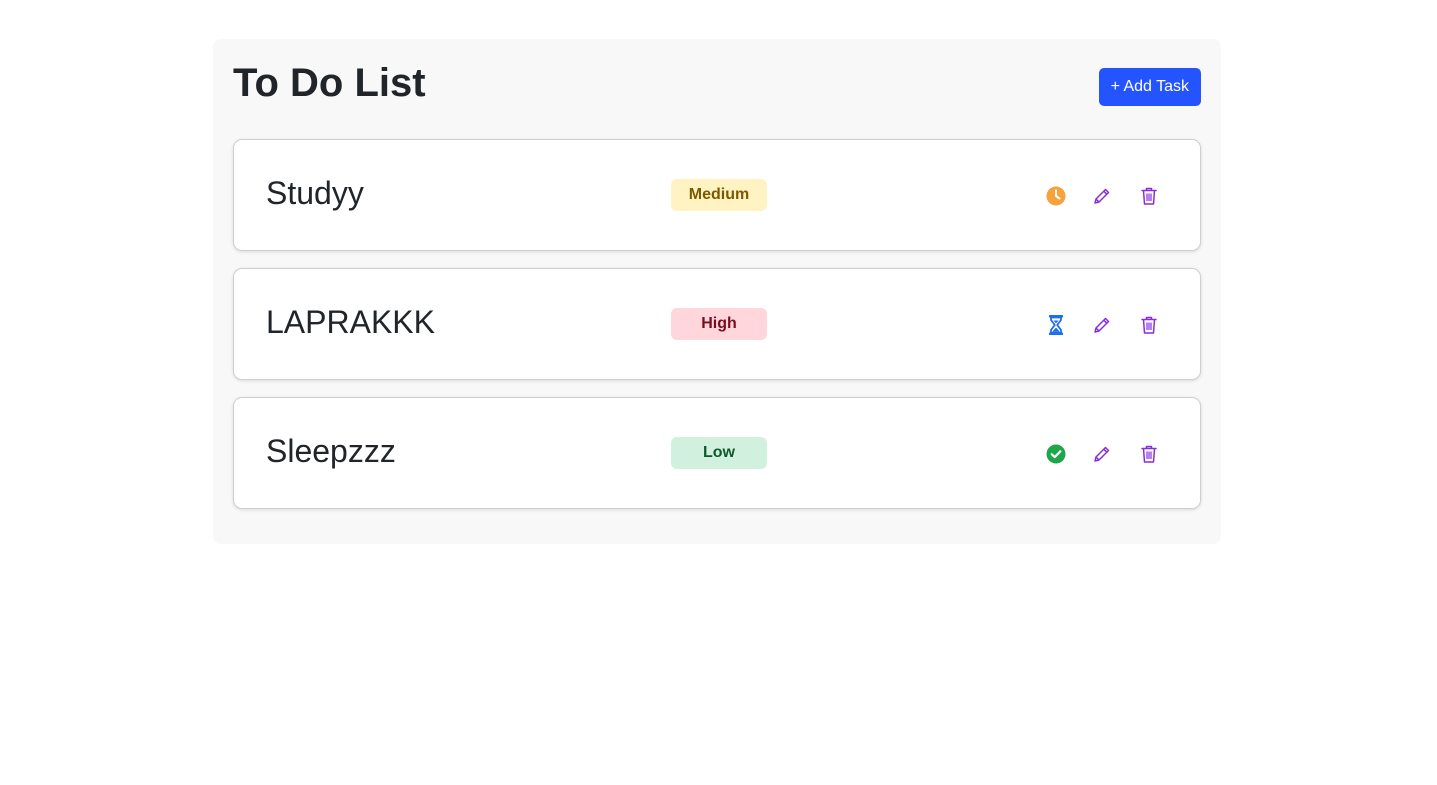  What do you see at coordinates (1056, 454) in the screenshot?
I see `check-circle-icon` at bounding box center [1056, 454].